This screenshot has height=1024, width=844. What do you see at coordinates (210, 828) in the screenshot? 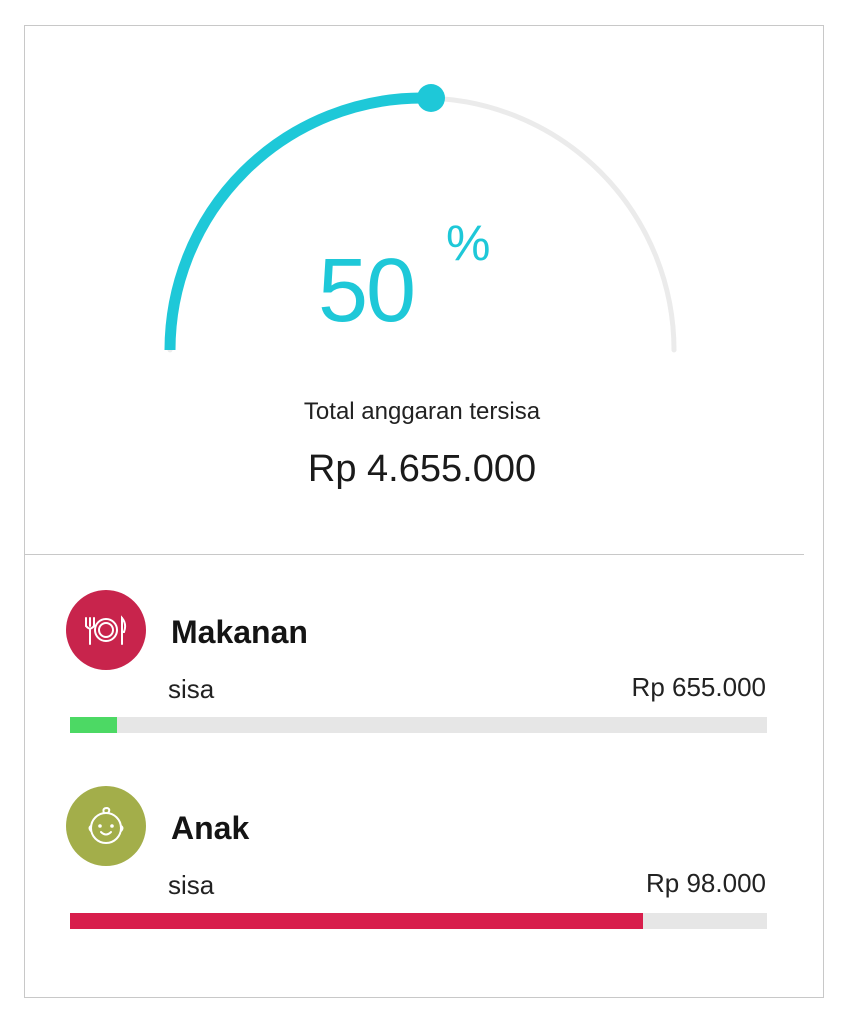
I see `category-name: Anak` at bounding box center [210, 828].